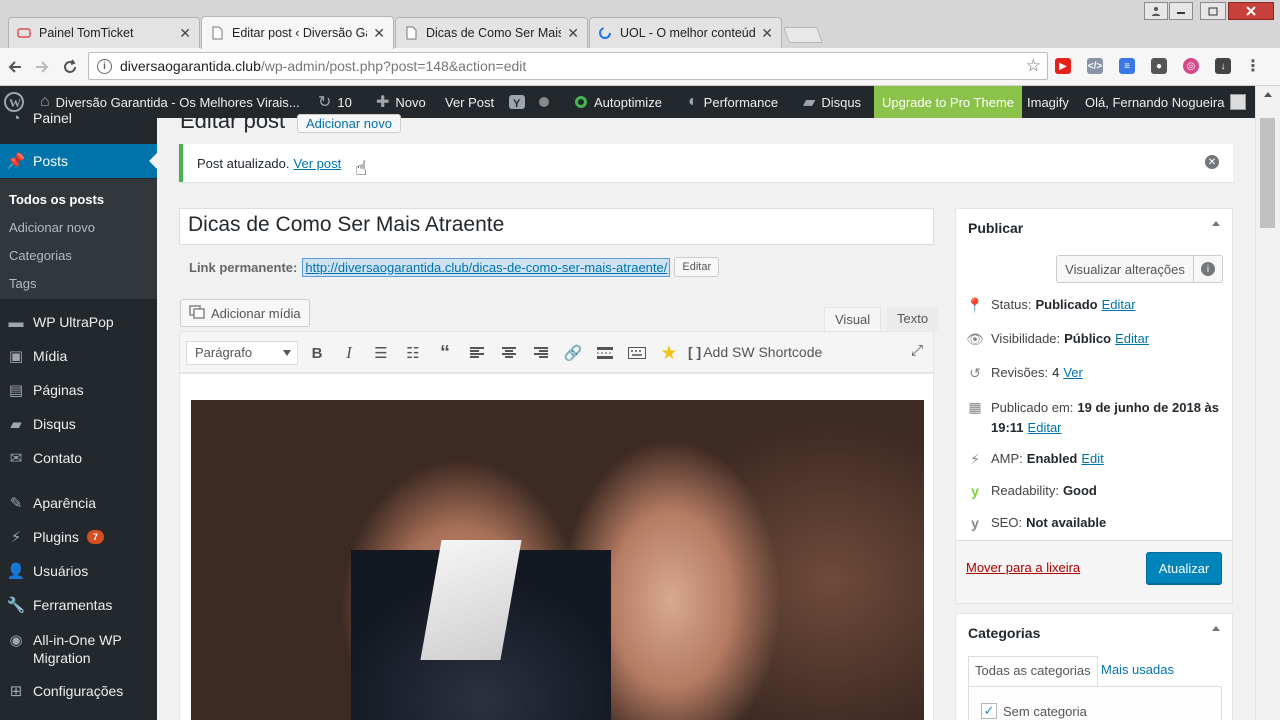 This screenshot has width=1280, height=720. What do you see at coordinates (1208, 269) in the screenshot?
I see `preview-info-button: i` at bounding box center [1208, 269].